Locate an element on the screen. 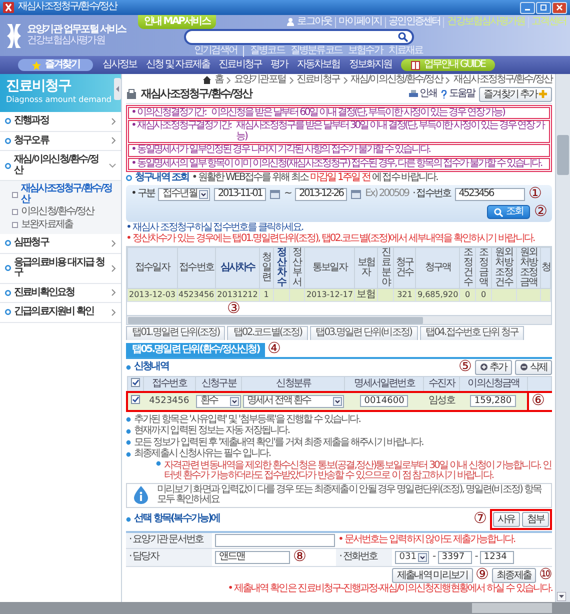 The image size is (570, 614). collapse-handle-icon is located at coordinates (117, 89).